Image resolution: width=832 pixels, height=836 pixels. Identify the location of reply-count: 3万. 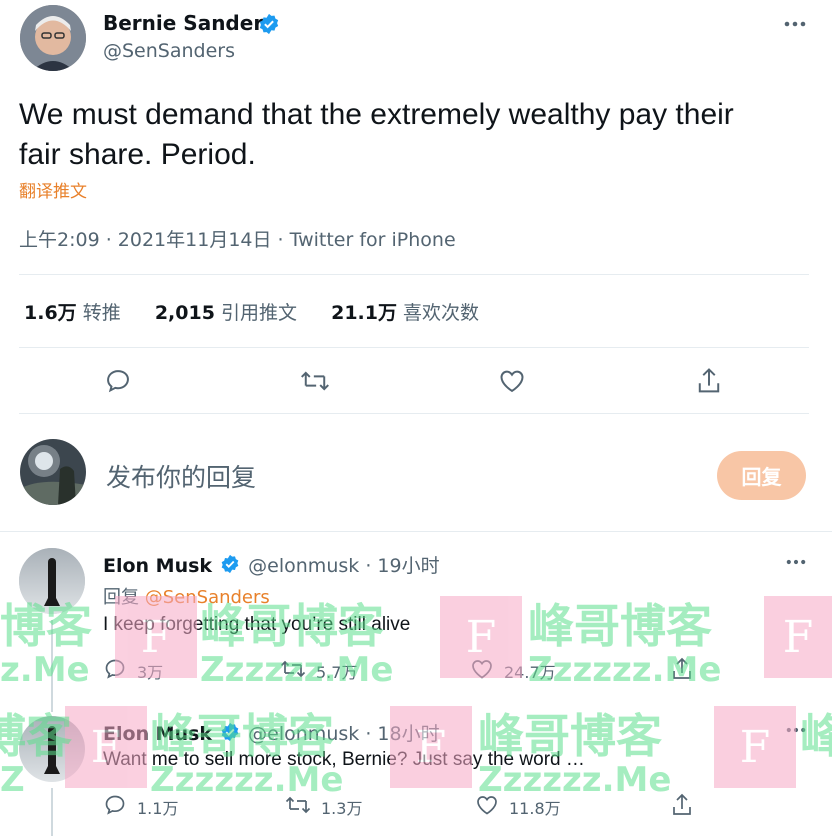
(150, 672).